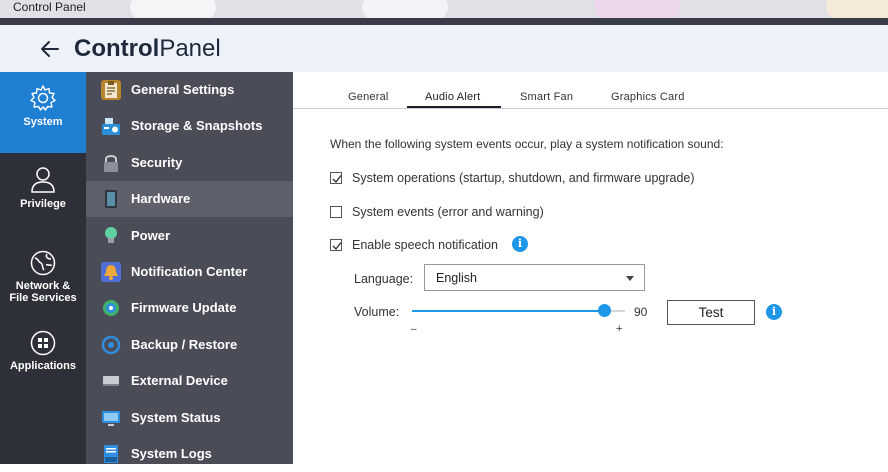 This screenshot has width=888, height=472. I want to click on nav-item-storage-snapshots: Storage & Snapshots, so click(189, 126).